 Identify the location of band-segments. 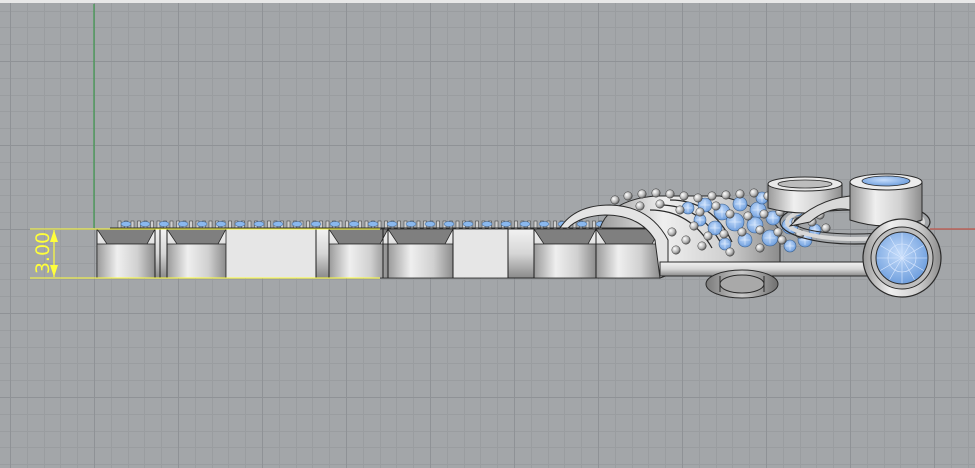
(378, 253).